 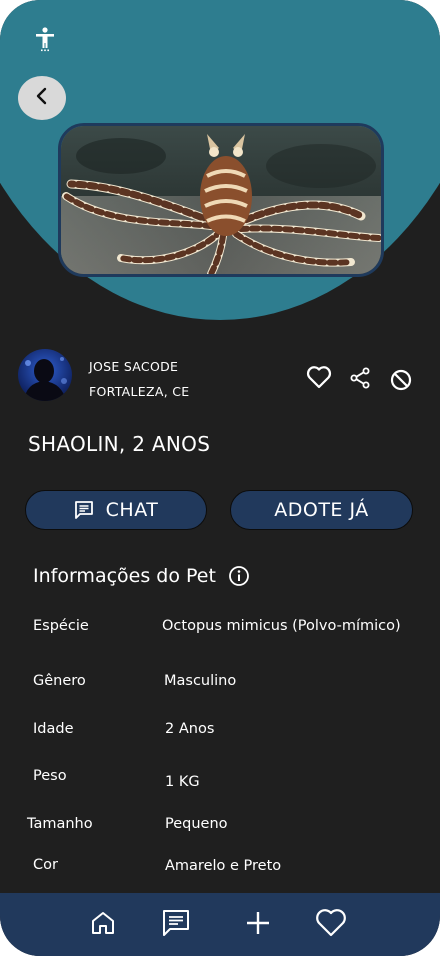 What do you see at coordinates (223, 866) in the screenshot?
I see `info-value-color: Amarelo e Preto` at bounding box center [223, 866].